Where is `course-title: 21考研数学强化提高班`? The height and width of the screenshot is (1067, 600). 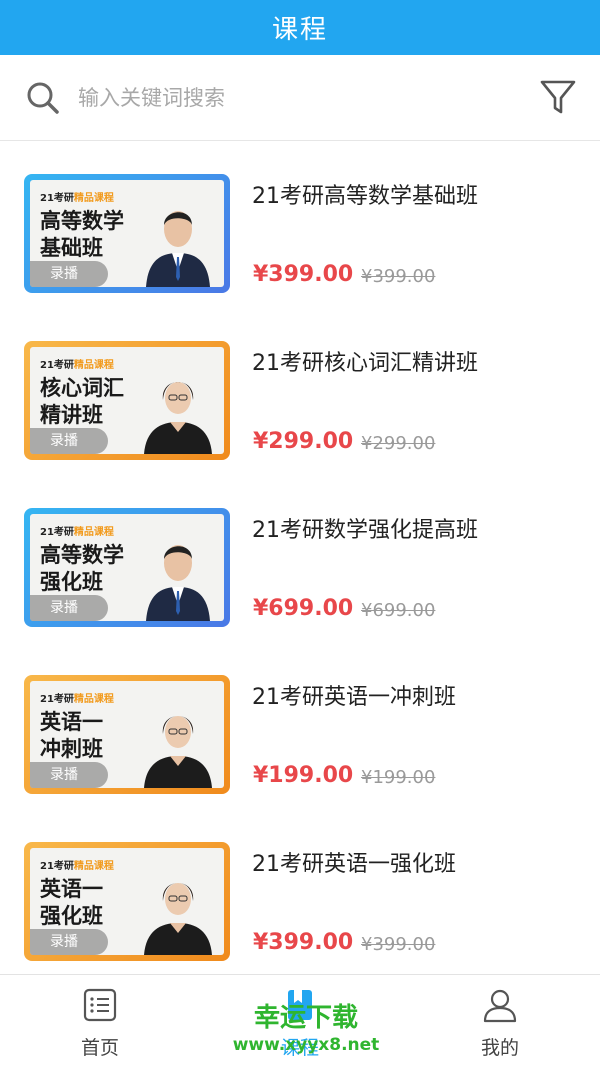
course-title: 21考研数学强化提高班 is located at coordinates (365, 528).